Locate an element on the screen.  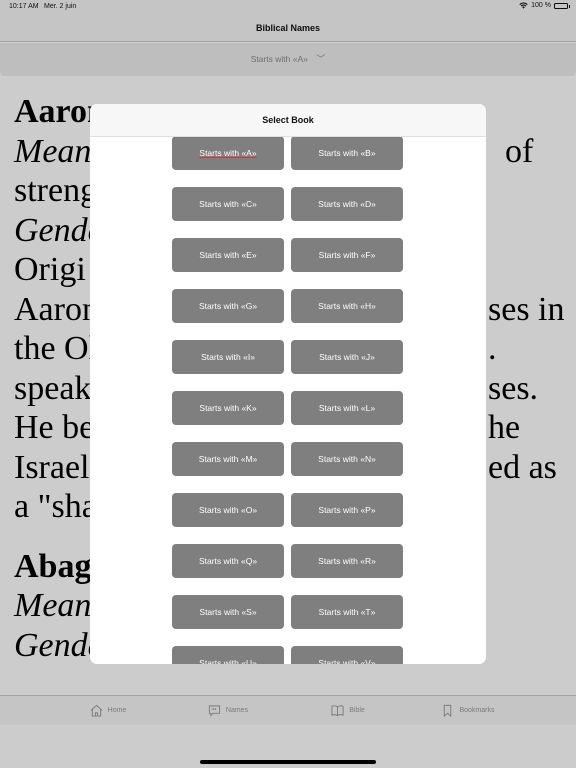
letter-button: Starts with «P» is located at coordinates (347, 510).